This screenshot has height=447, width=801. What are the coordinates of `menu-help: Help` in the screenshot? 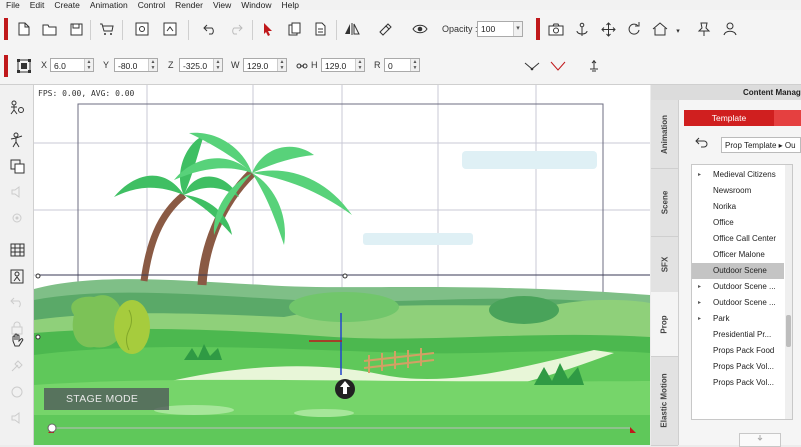 It's located at (290, 5).